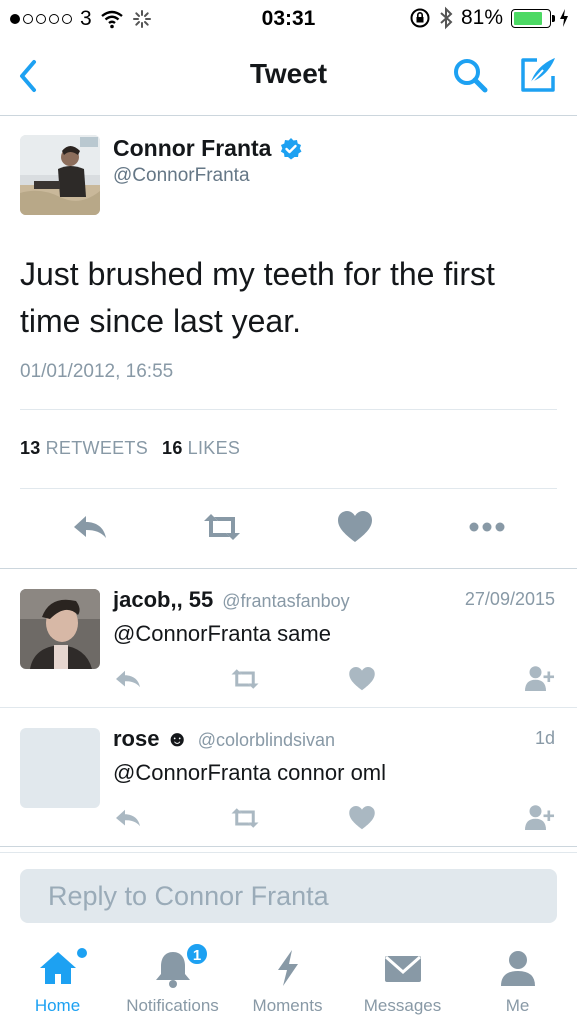  What do you see at coordinates (287, 968) in the screenshot?
I see `lightning-icon` at bounding box center [287, 968].